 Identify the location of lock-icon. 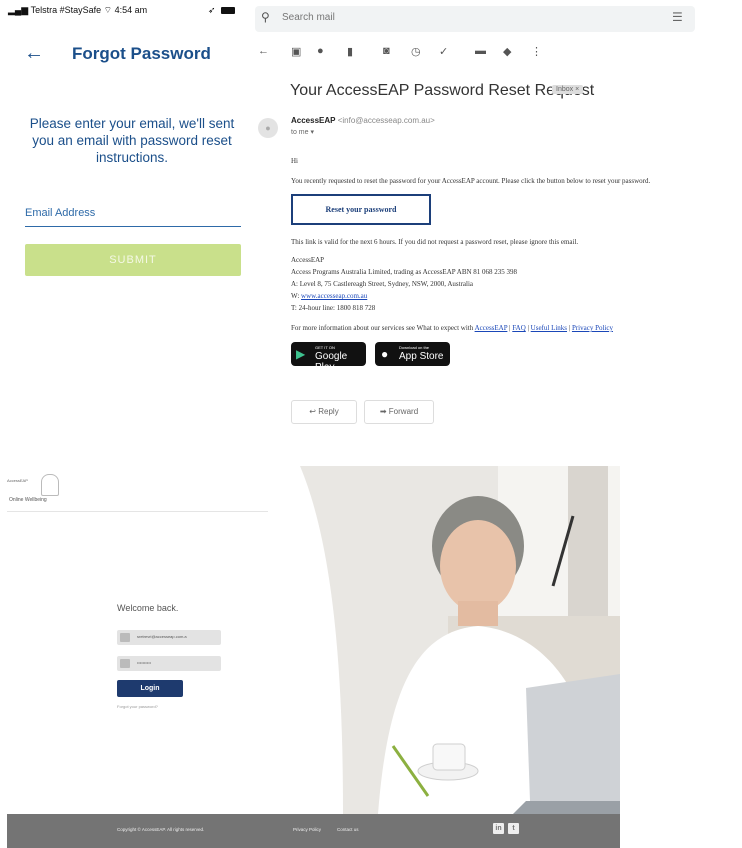
(125, 663).